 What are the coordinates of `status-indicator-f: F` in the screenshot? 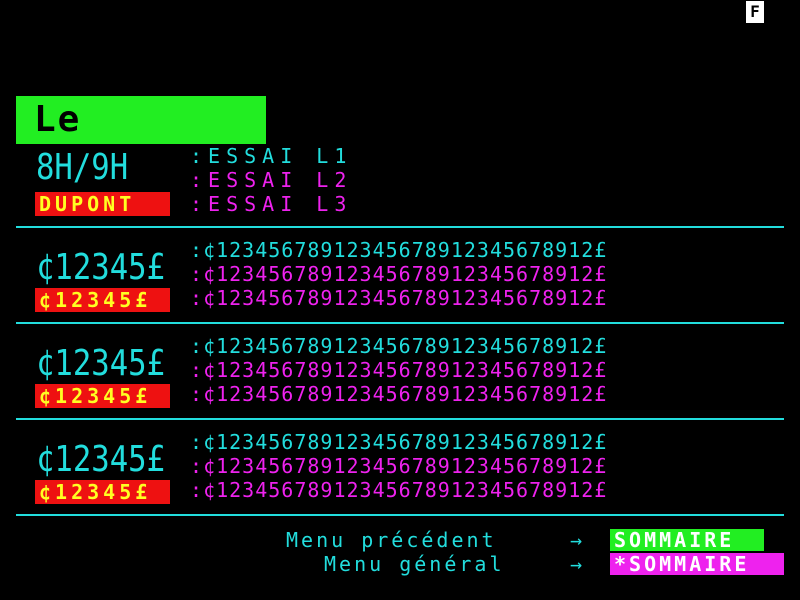 It's located at (755, 12).